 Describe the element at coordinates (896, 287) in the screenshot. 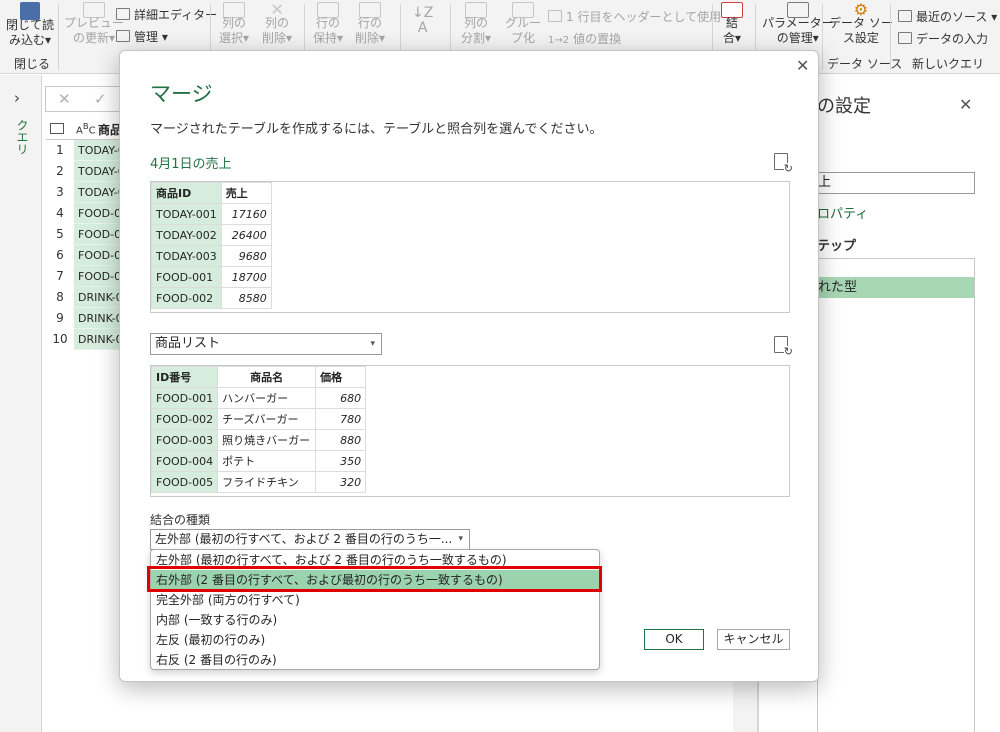

I see `applied-step-item: れた型` at that location.